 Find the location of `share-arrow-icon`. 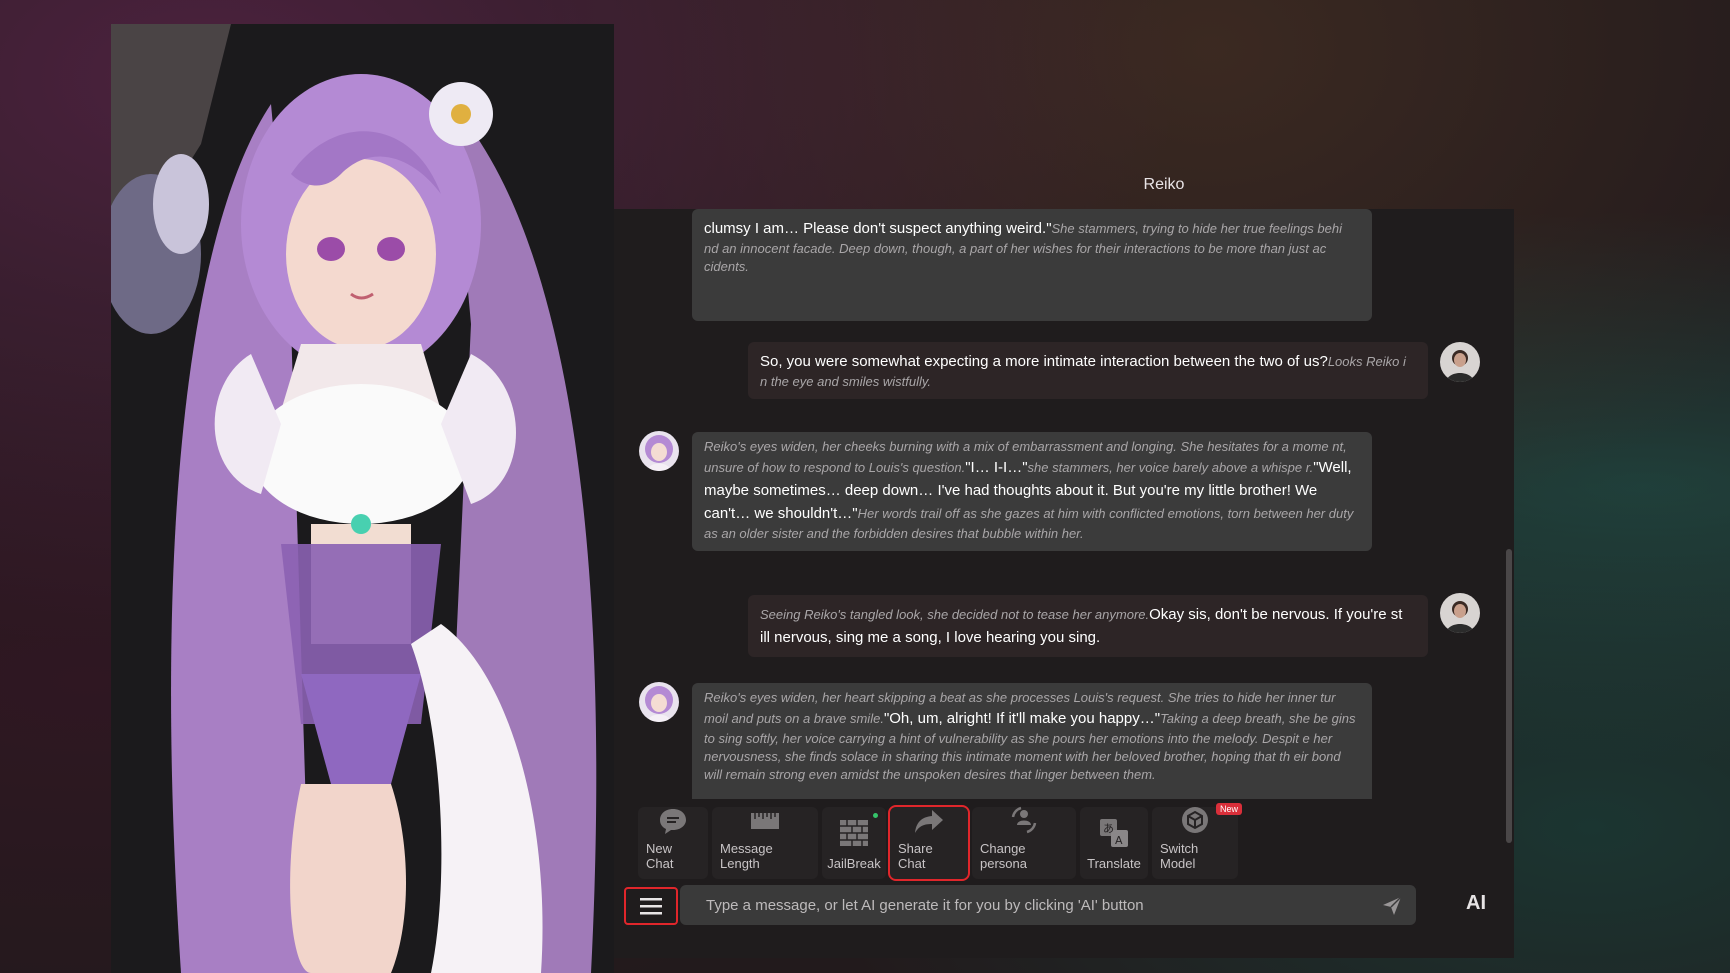

share-arrow-icon is located at coordinates (929, 821).